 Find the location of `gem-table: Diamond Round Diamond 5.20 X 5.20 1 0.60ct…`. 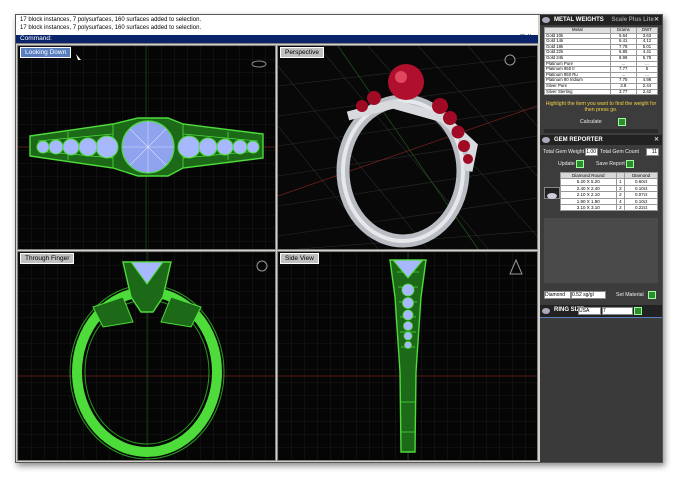

gem-table: Diamond Round Diamond 5.20 X 5.20 1 0.60ct… is located at coordinates (609, 191).